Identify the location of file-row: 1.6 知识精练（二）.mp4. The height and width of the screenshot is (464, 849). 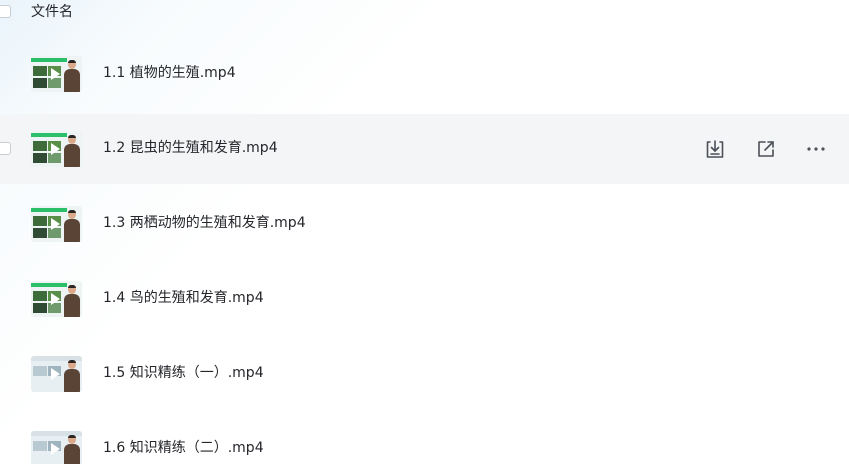
(424, 439).